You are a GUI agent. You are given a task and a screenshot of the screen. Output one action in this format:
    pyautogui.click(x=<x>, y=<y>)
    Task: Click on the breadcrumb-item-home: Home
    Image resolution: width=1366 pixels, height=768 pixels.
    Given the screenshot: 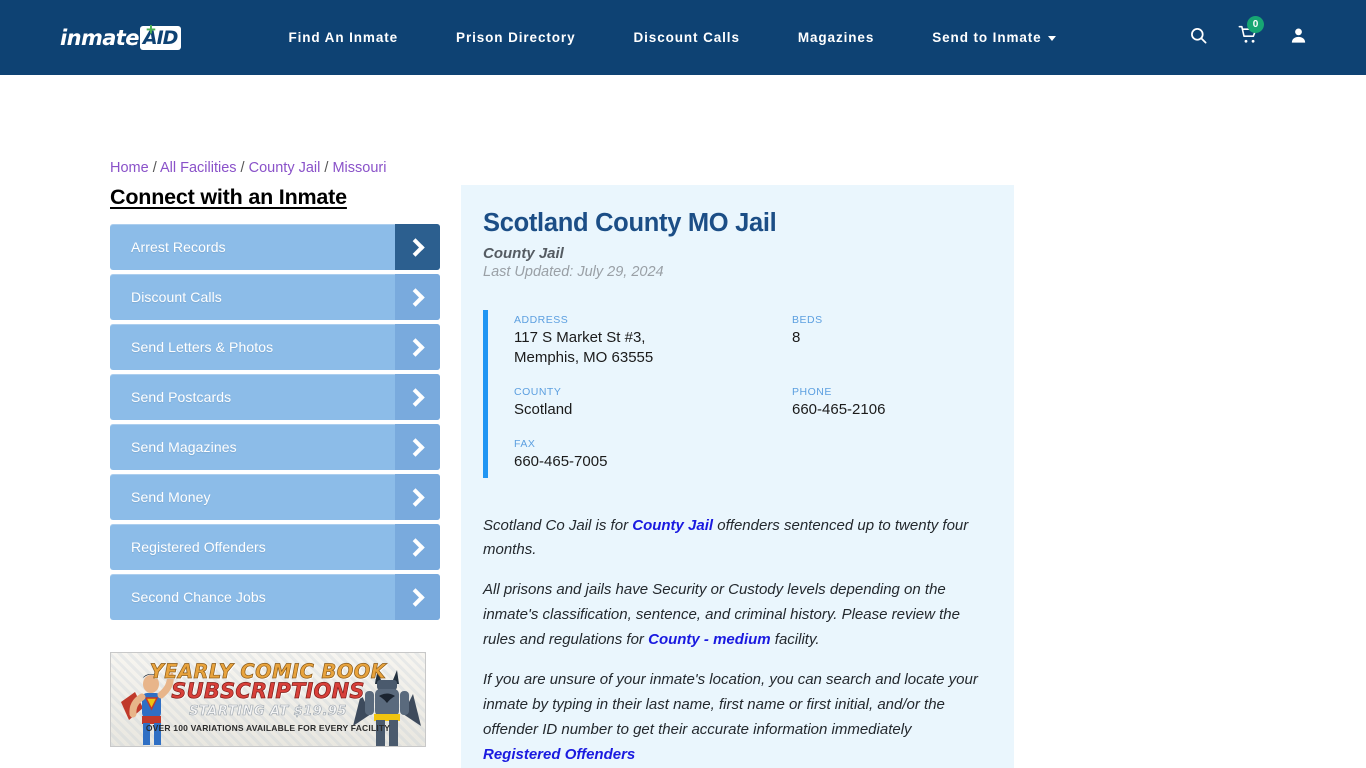 What is the action you would take?
    pyautogui.click(x=129, y=168)
    